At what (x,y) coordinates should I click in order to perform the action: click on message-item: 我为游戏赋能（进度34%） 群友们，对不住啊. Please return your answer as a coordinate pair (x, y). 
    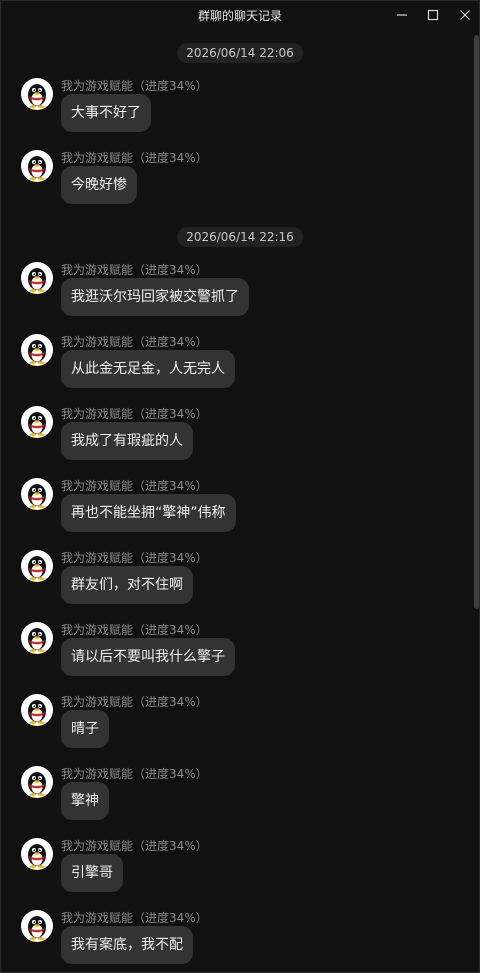
    Looking at the image, I should click on (236, 582).